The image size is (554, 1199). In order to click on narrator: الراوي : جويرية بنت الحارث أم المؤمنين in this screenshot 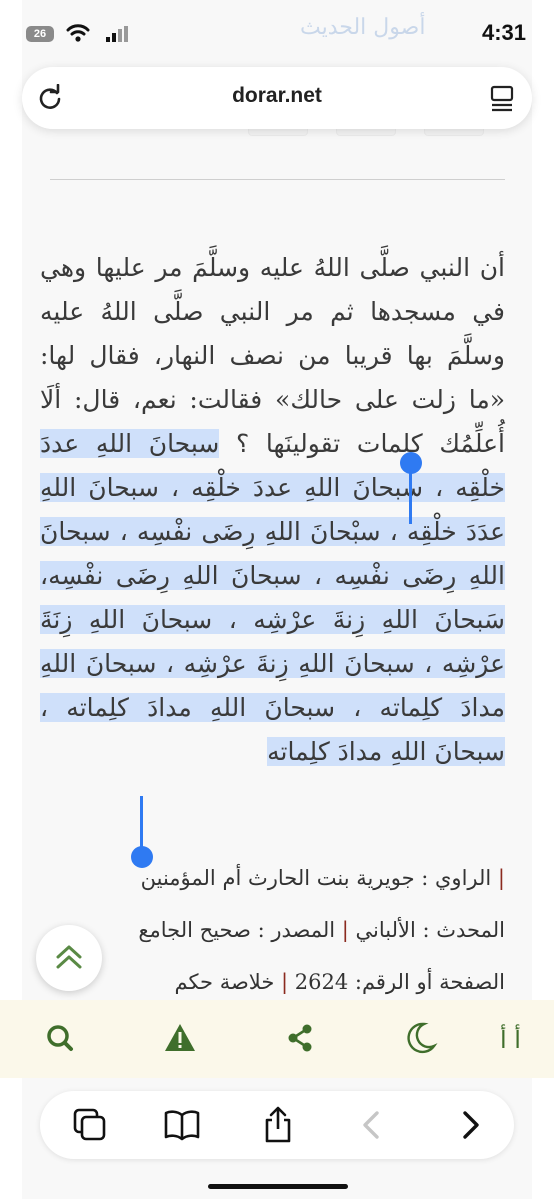, I will do `click(316, 878)`.